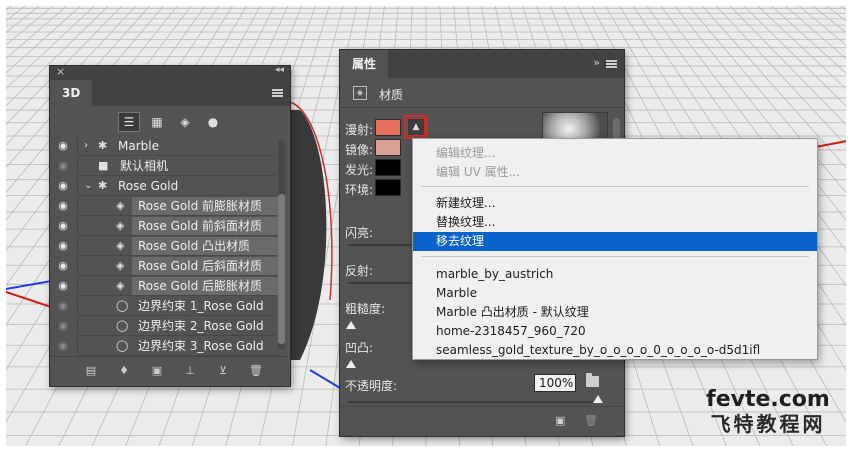 The image size is (852, 452). What do you see at coordinates (615, 312) in the screenshot?
I see `menu-item: Marble 凸出材质 - 默认纹理` at bounding box center [615, 312].